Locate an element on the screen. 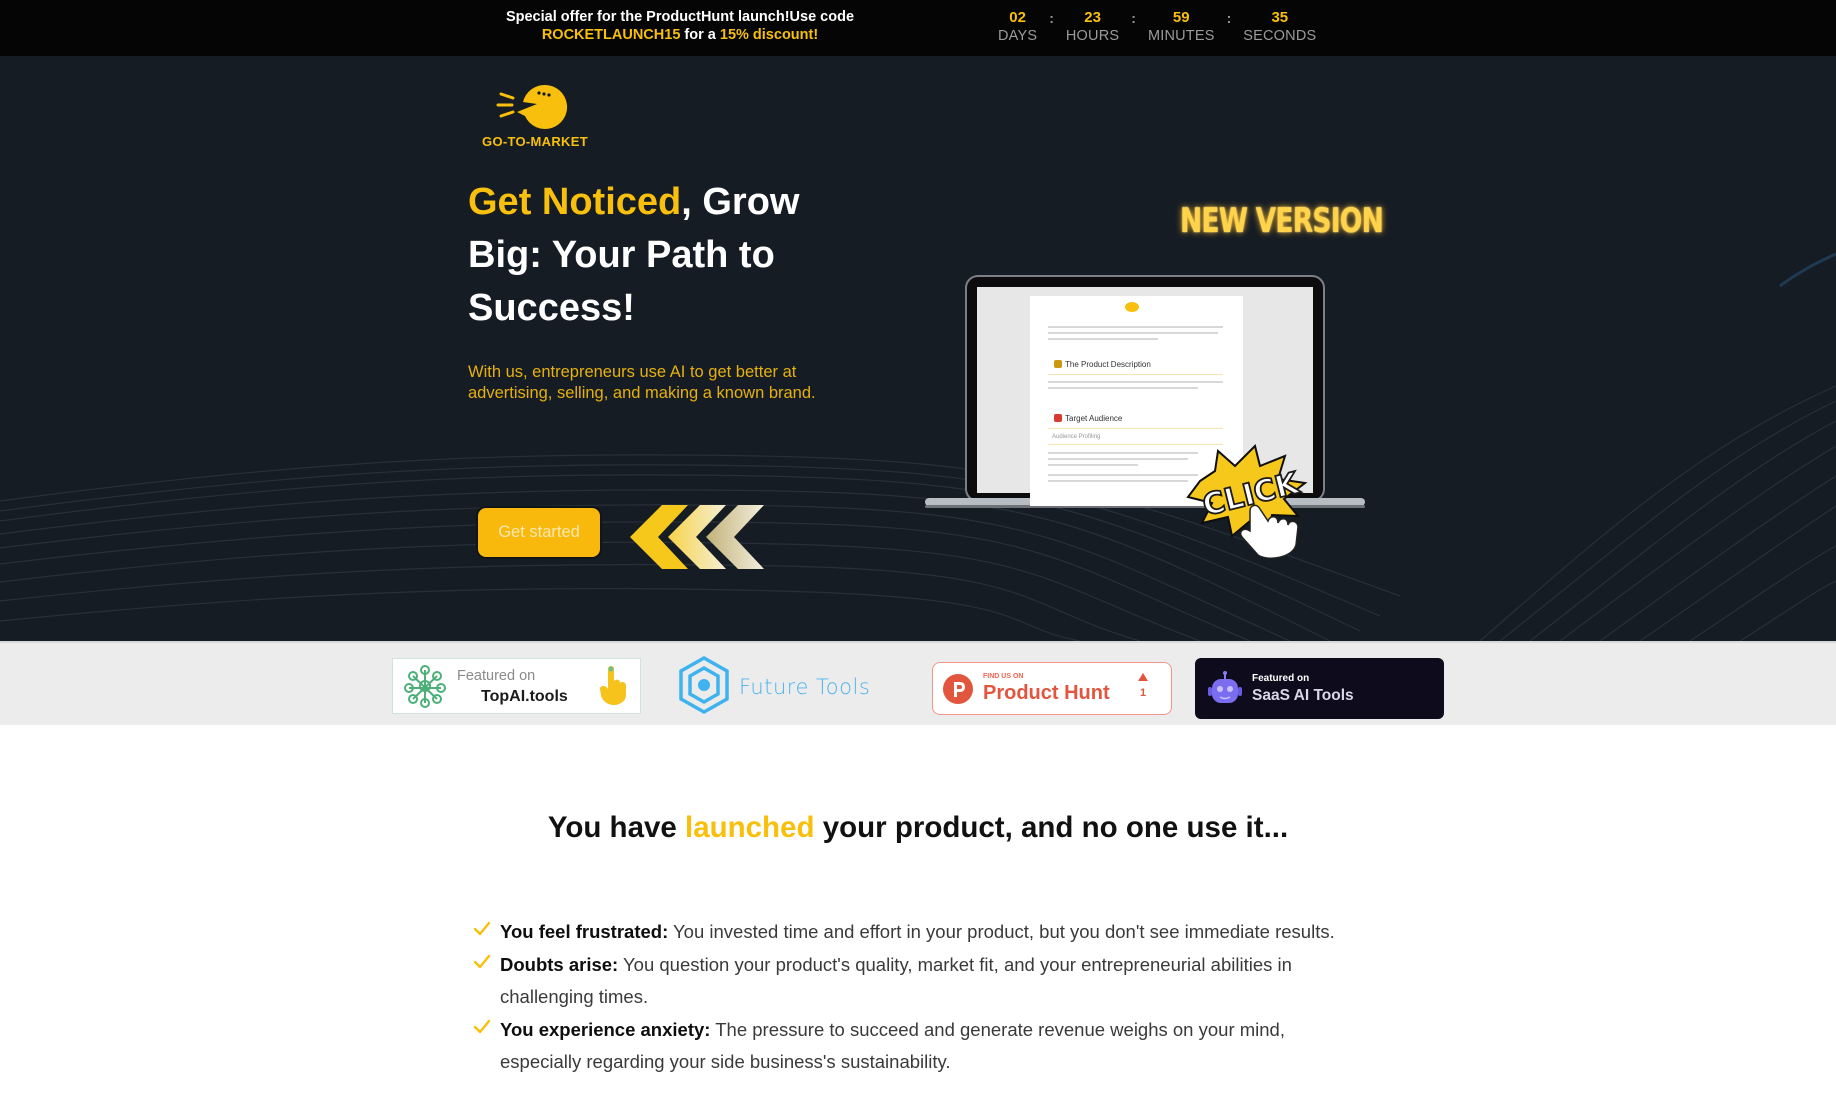 The height and width of the screenshot is (1102, 1836). pain-point-title: You experience anxiety: is located at coordinates (605, 1029).